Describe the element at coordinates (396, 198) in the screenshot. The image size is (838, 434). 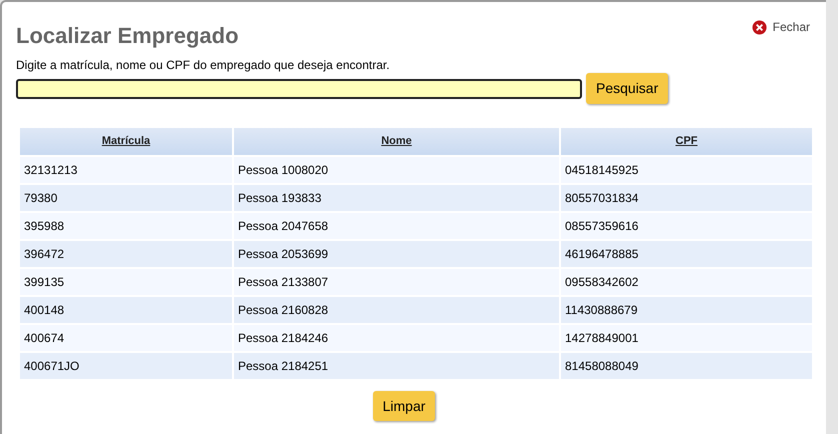
I see `table-cell: Pessoa 193833` at that location.